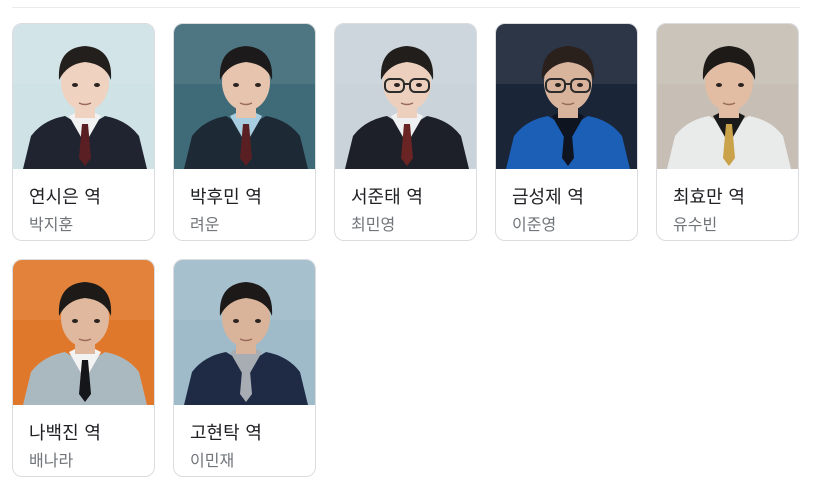 The height and width of the screenshot is (491, 817). I want to click on cast-card: 금성제 역이준영, so click(566, 132).